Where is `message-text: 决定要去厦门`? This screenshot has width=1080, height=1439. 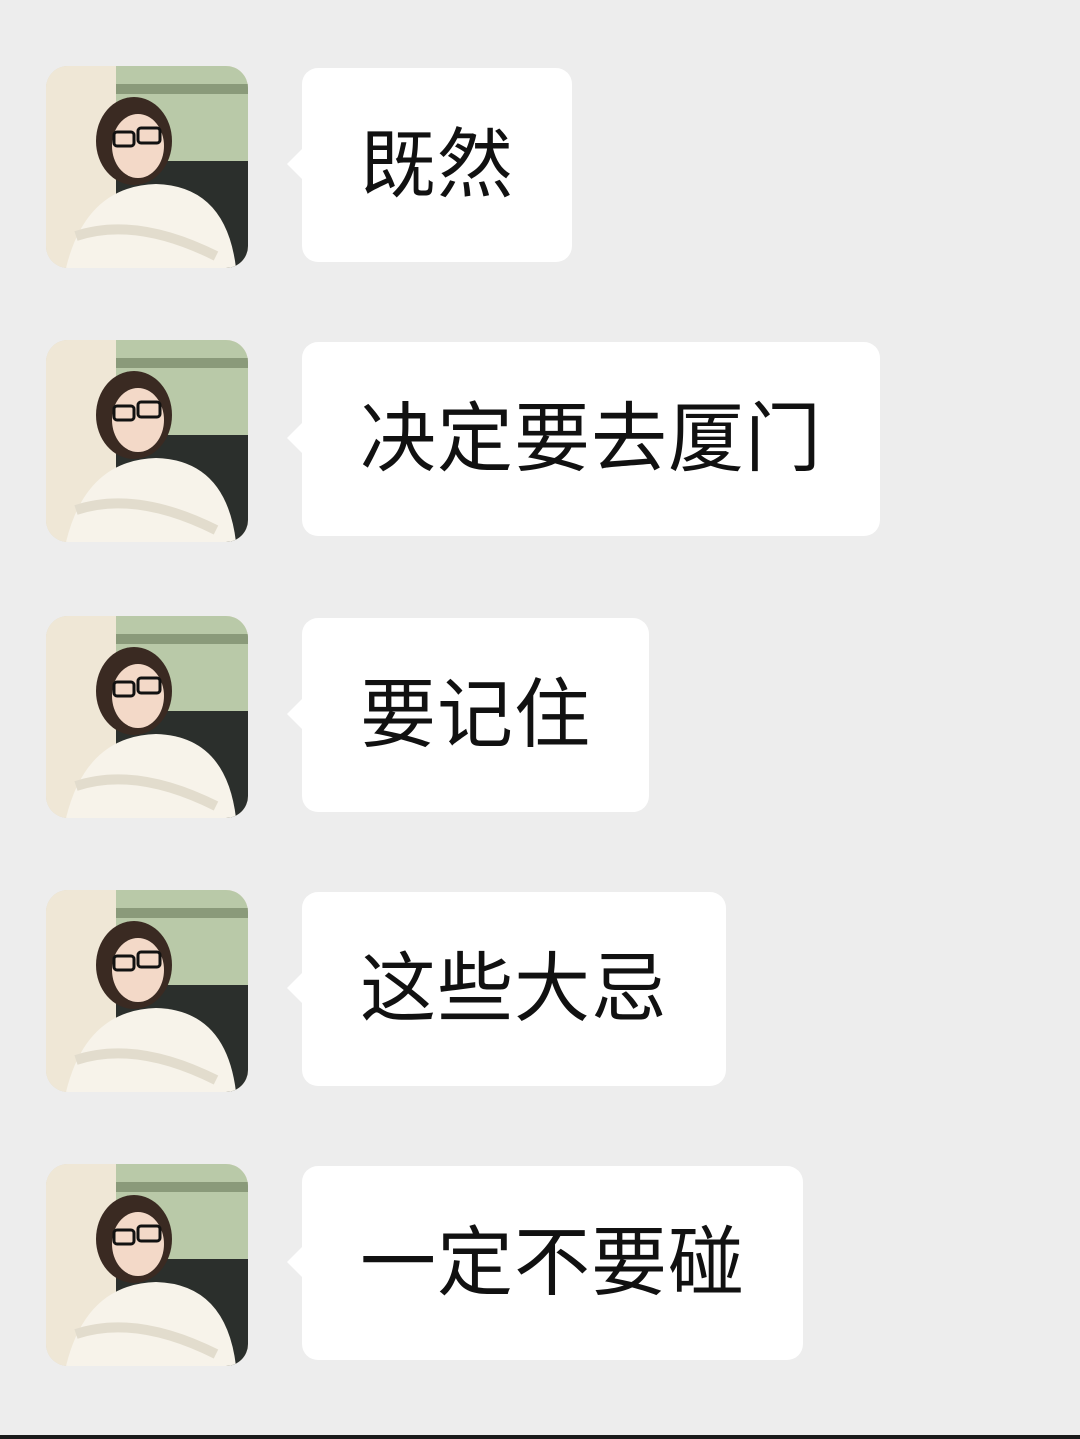
message-text: 决定要去厦门 is located at coordinates (591, 438).